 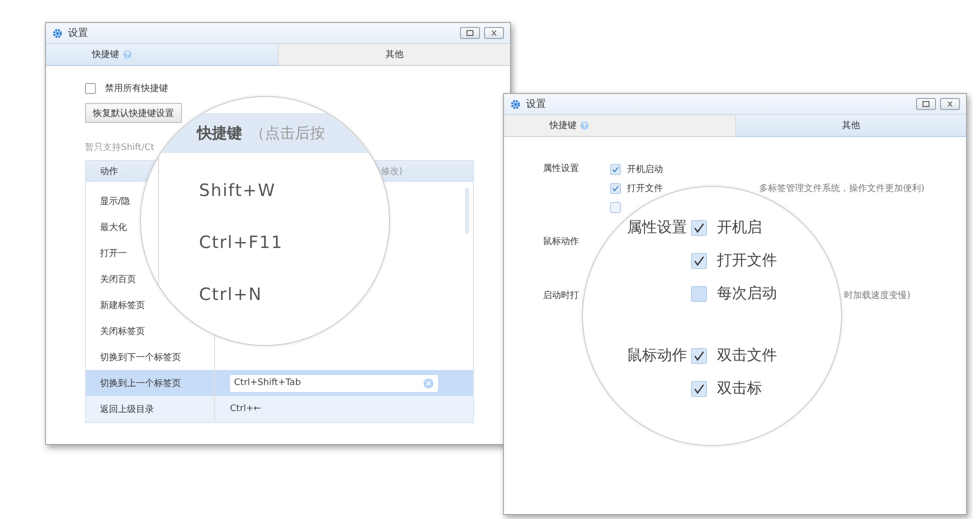 What do you see at coordinates (136, 88) in the screenshot?
I see `checkbox-label: 禁用所有快捷键` at bounding box center [136, 88].